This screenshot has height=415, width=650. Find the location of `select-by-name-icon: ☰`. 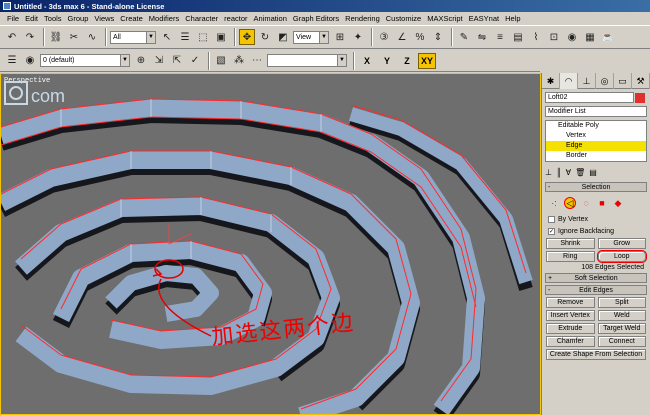

select-by-name-icon: ☰ is located at coordinates (185, 37).